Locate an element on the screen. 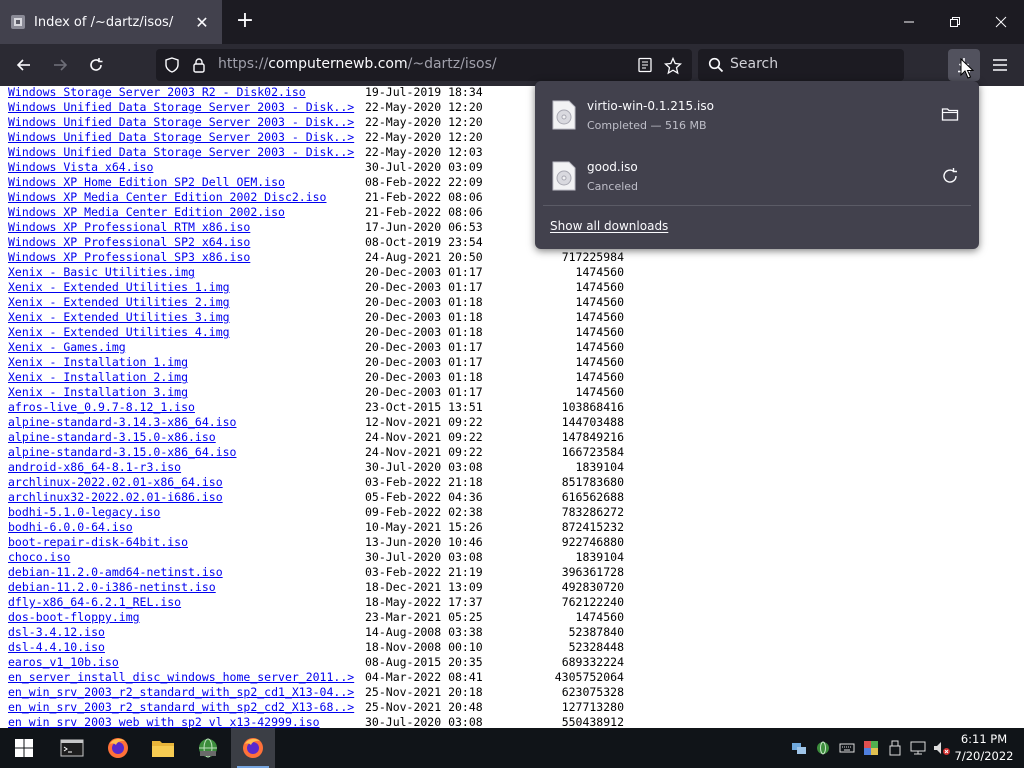 This screenshot has height=768, width=1024. file-link: alpine-standard-3.14.3-x86_64.iso is located at coordinates (122, 422).